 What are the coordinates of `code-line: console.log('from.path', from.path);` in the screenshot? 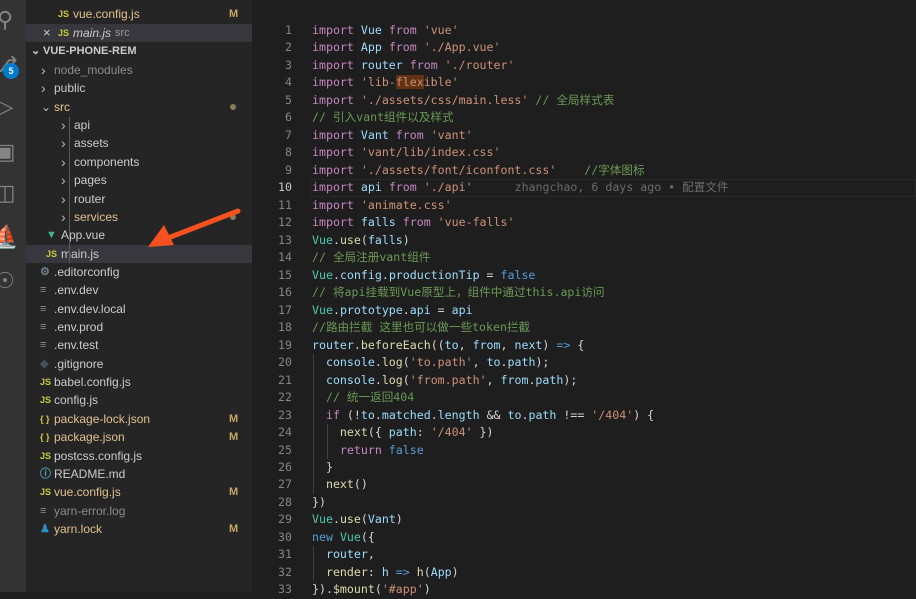 It's located at (444, 381).